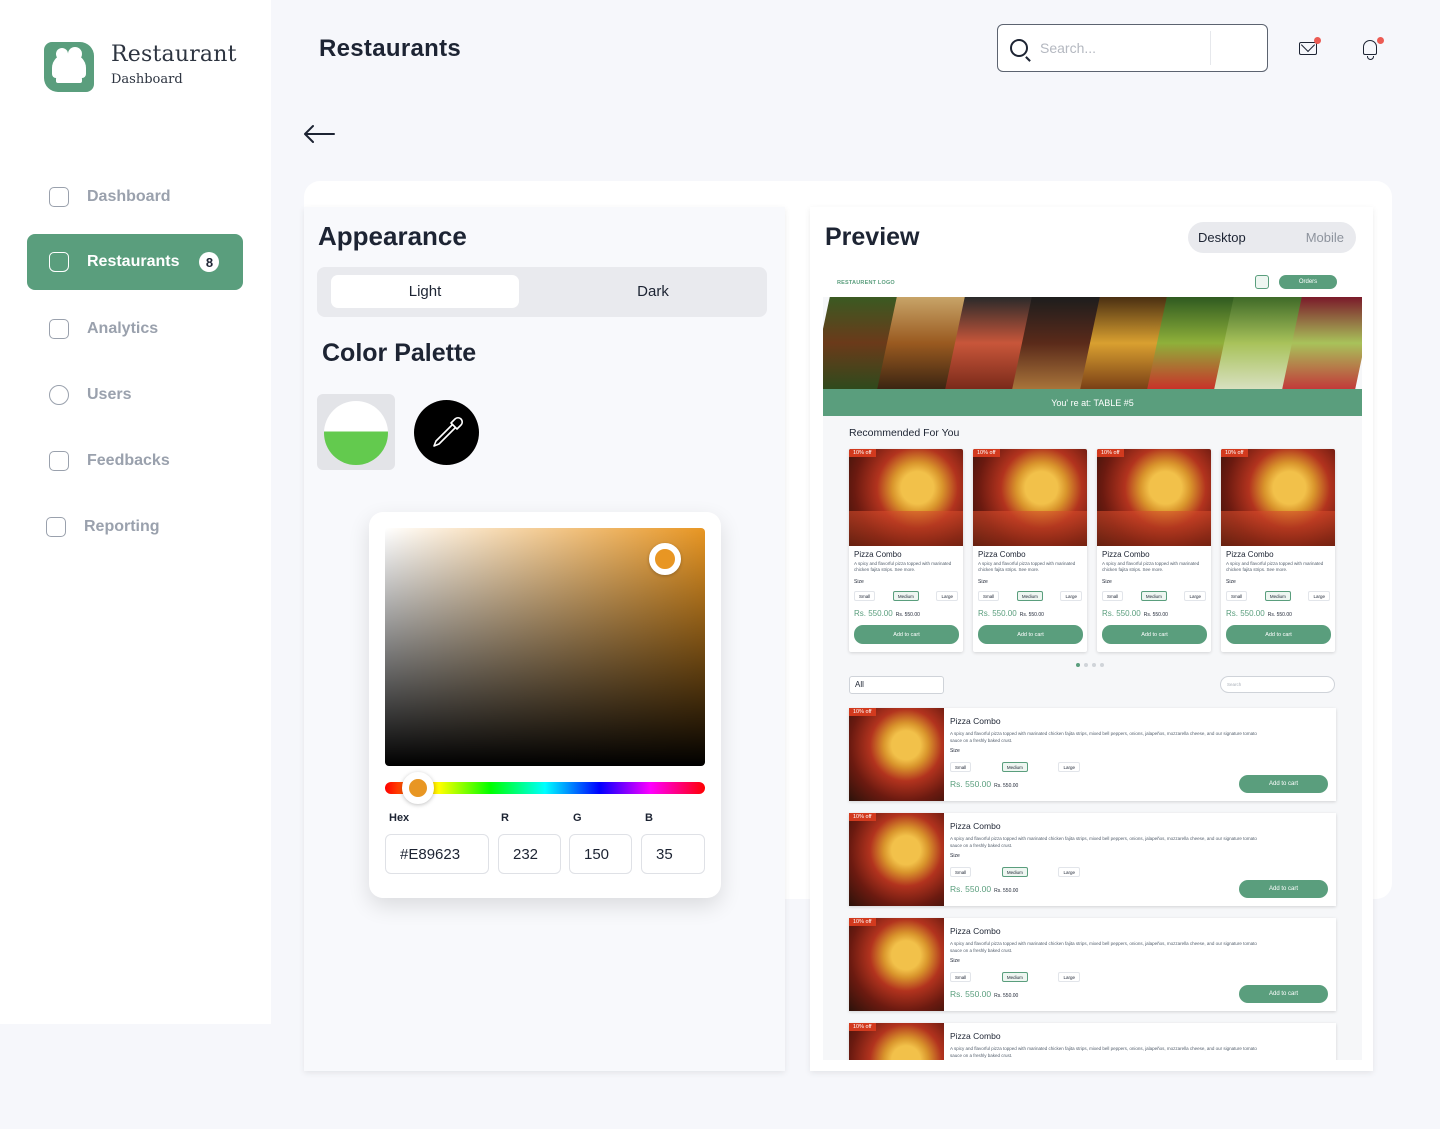 The height and width of the screenshot is (1129, 1440). What do you see at coordinates (545, 788) in the screenshot?
I see `hue-slider` at bounding box center [545, 788].